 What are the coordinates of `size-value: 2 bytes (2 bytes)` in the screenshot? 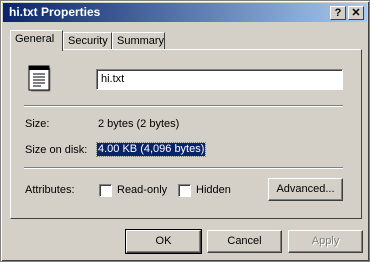 It's located at (139, 124).